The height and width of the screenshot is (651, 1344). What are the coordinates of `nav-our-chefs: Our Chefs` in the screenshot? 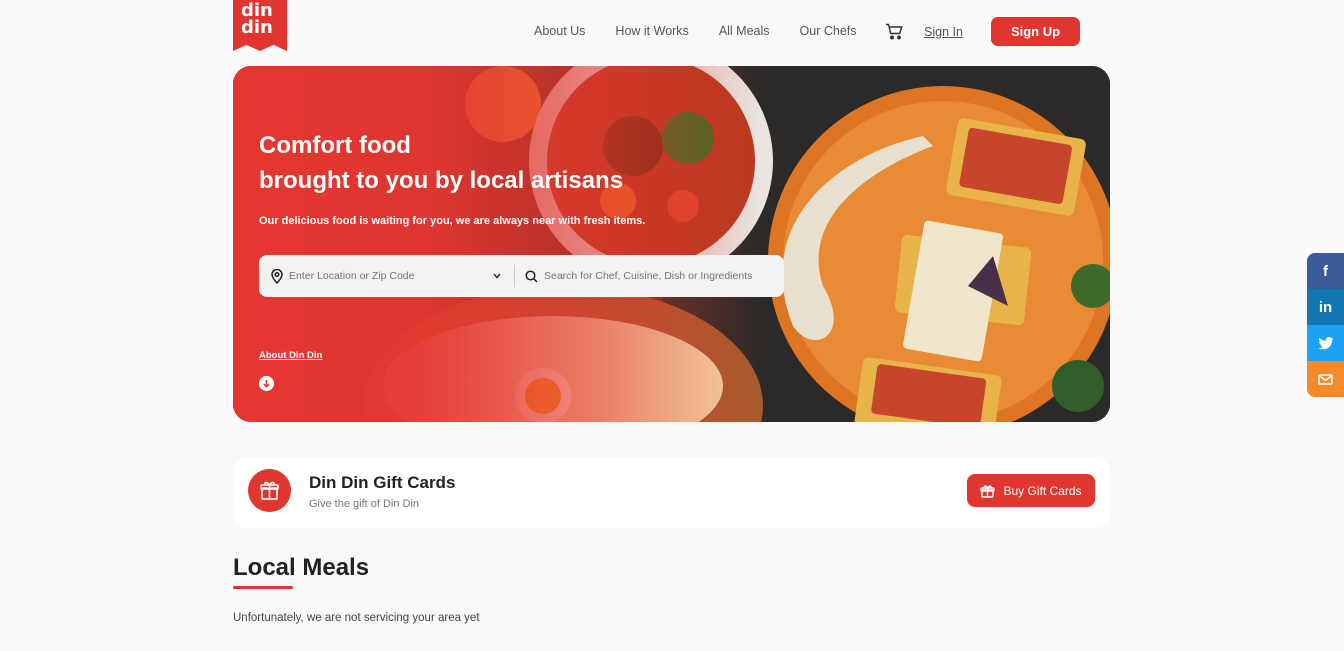 It's located at (828, 31).